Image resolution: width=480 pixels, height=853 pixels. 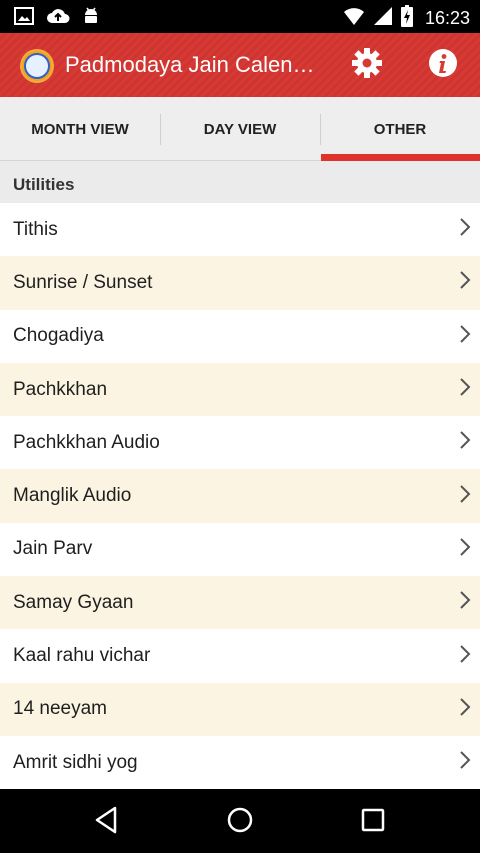 I want to click on list-item: Amrit sidhi yog, so click(x=240, y=762).